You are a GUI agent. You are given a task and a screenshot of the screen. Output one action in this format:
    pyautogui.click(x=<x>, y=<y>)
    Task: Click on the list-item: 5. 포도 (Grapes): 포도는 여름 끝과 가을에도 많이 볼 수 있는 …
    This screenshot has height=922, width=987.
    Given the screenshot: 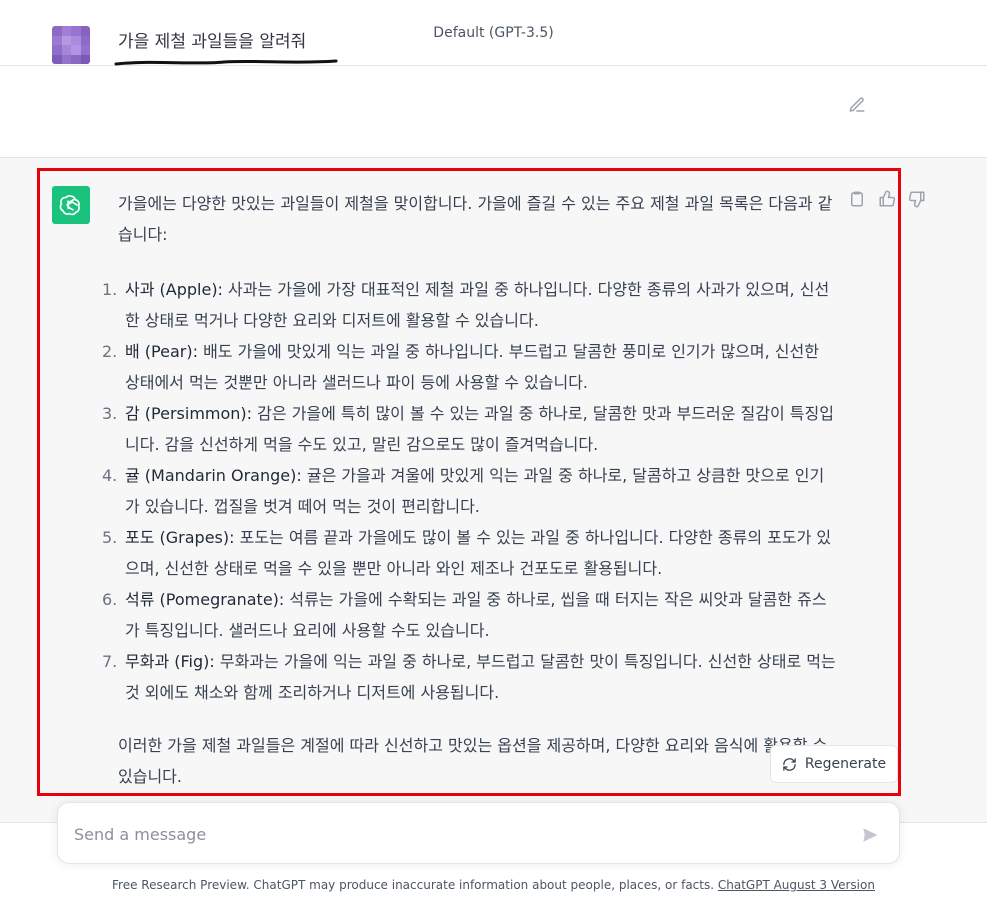 What is the action you would take?
    pyautogui.click(x=467, y=553)
    